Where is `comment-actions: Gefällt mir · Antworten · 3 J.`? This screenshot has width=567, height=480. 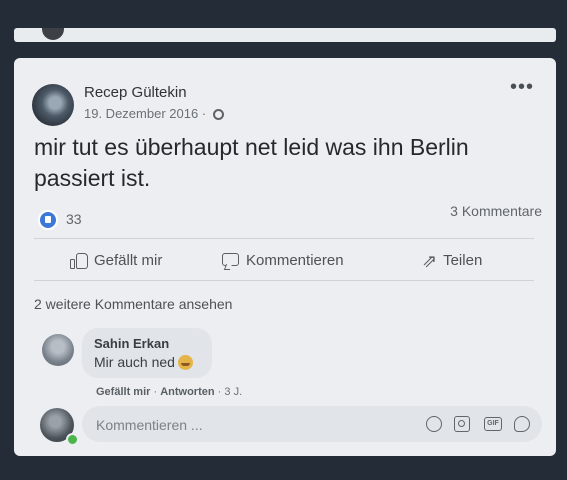
comment-actions: Gefällt mir · Antworten · 3 J. is located at coordinates (169, 392).